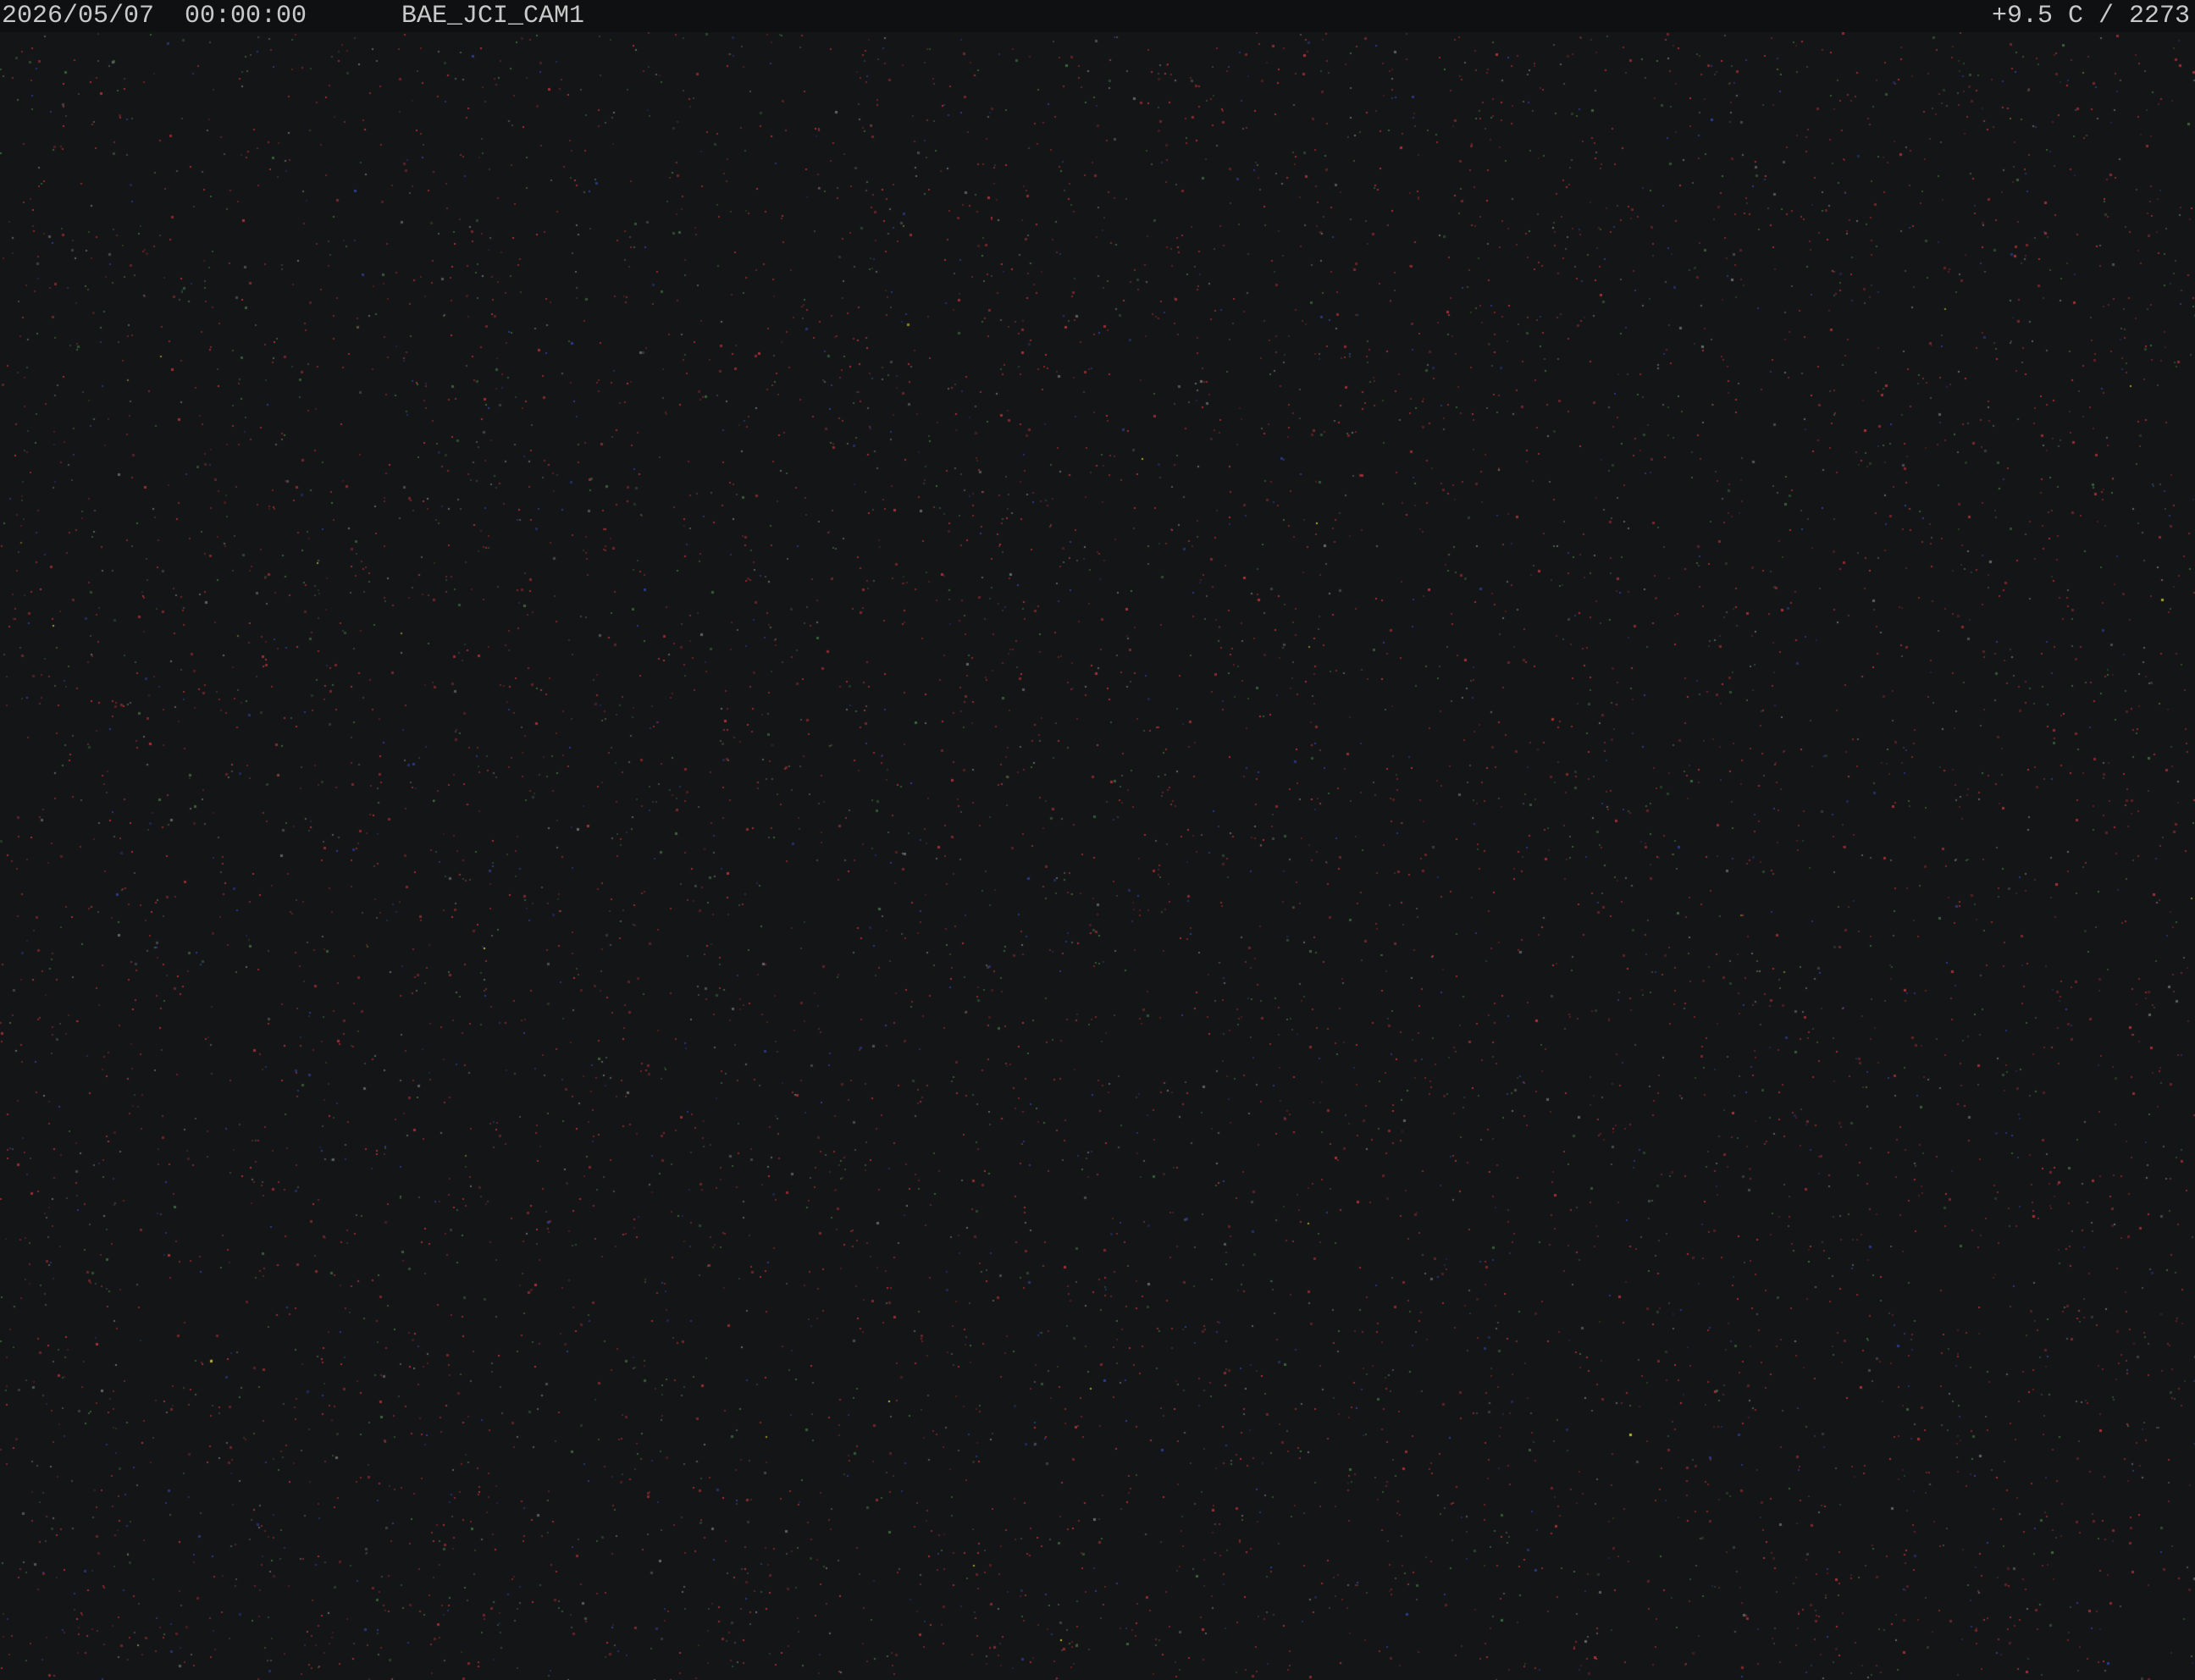  Describe the element at coordinates (493, 16) in the screenshot. I see `osd-camera-name: BAE_JCI_CAM1` at that location.